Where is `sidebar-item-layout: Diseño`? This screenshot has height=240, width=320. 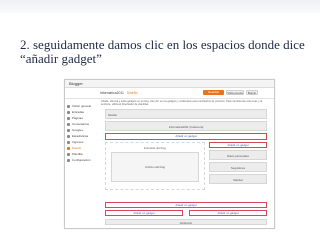
sidebar-item-layout: Diseño is located at coordinates (82, 148).